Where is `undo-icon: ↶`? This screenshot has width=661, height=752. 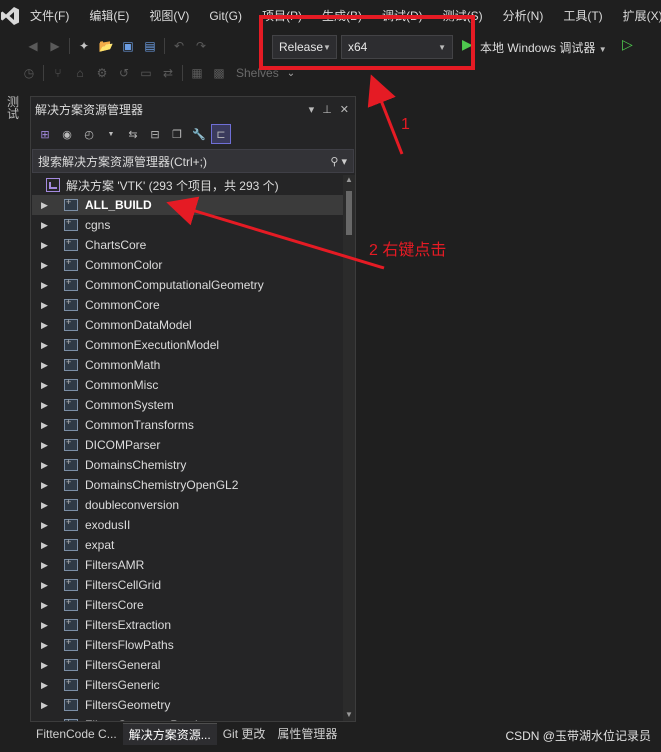
undo-icon: ↶ is located at coordinates (179, 46).